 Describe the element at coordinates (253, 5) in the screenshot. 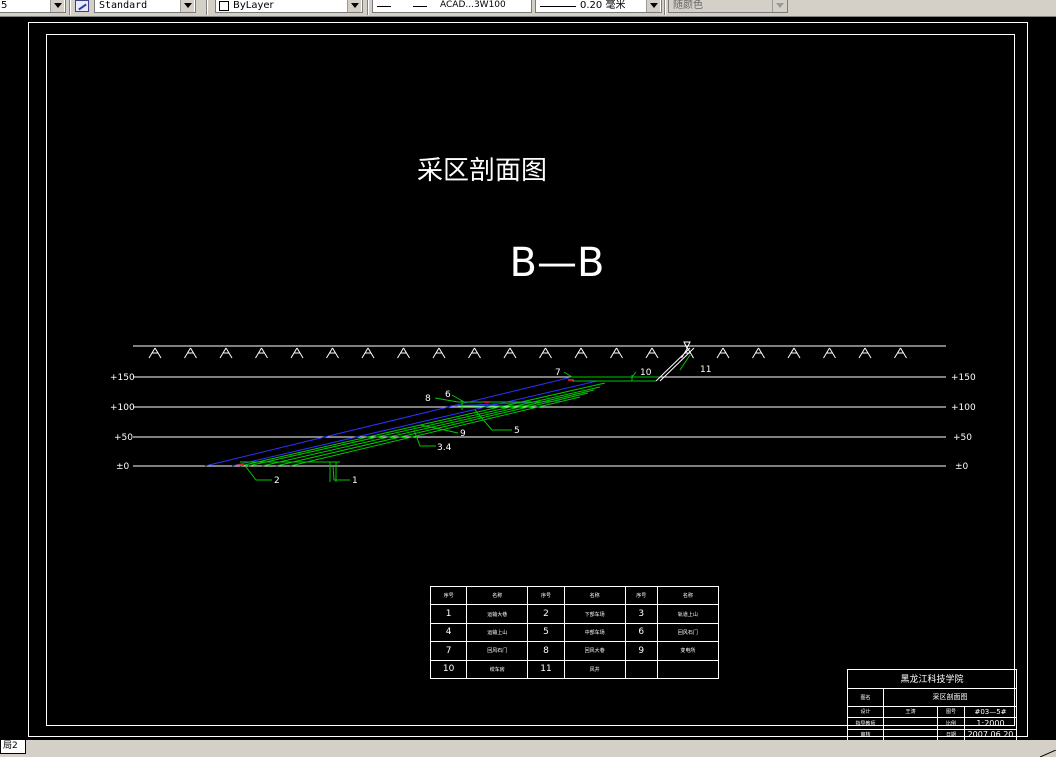

I see `layer-value: ByLayer` at that location.